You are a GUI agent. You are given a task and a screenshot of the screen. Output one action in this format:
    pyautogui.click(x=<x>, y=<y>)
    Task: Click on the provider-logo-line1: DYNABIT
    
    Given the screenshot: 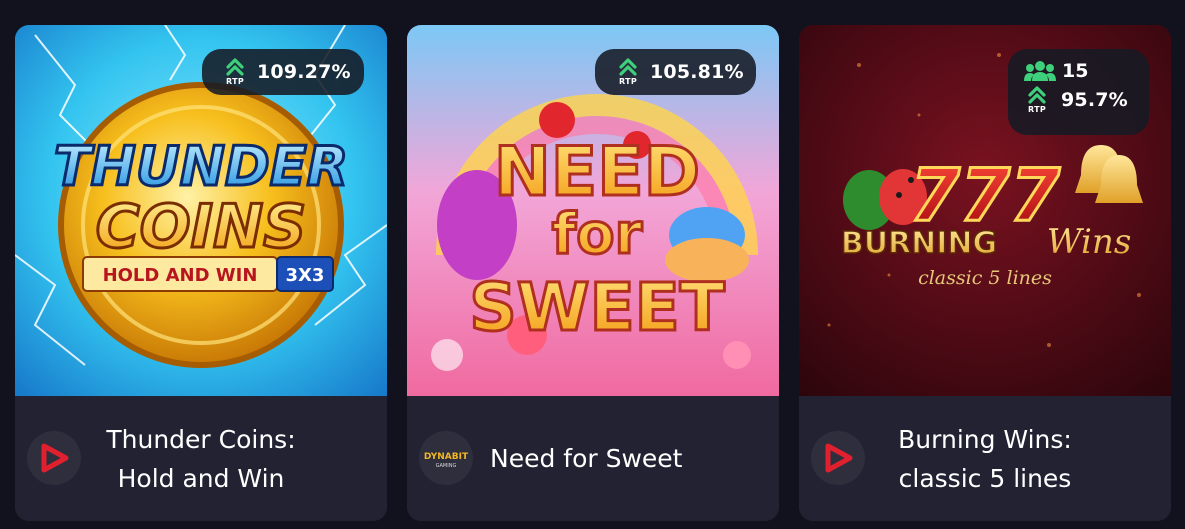 What is the action you would take?
    pyautogui.click(x=446, y=457)
    